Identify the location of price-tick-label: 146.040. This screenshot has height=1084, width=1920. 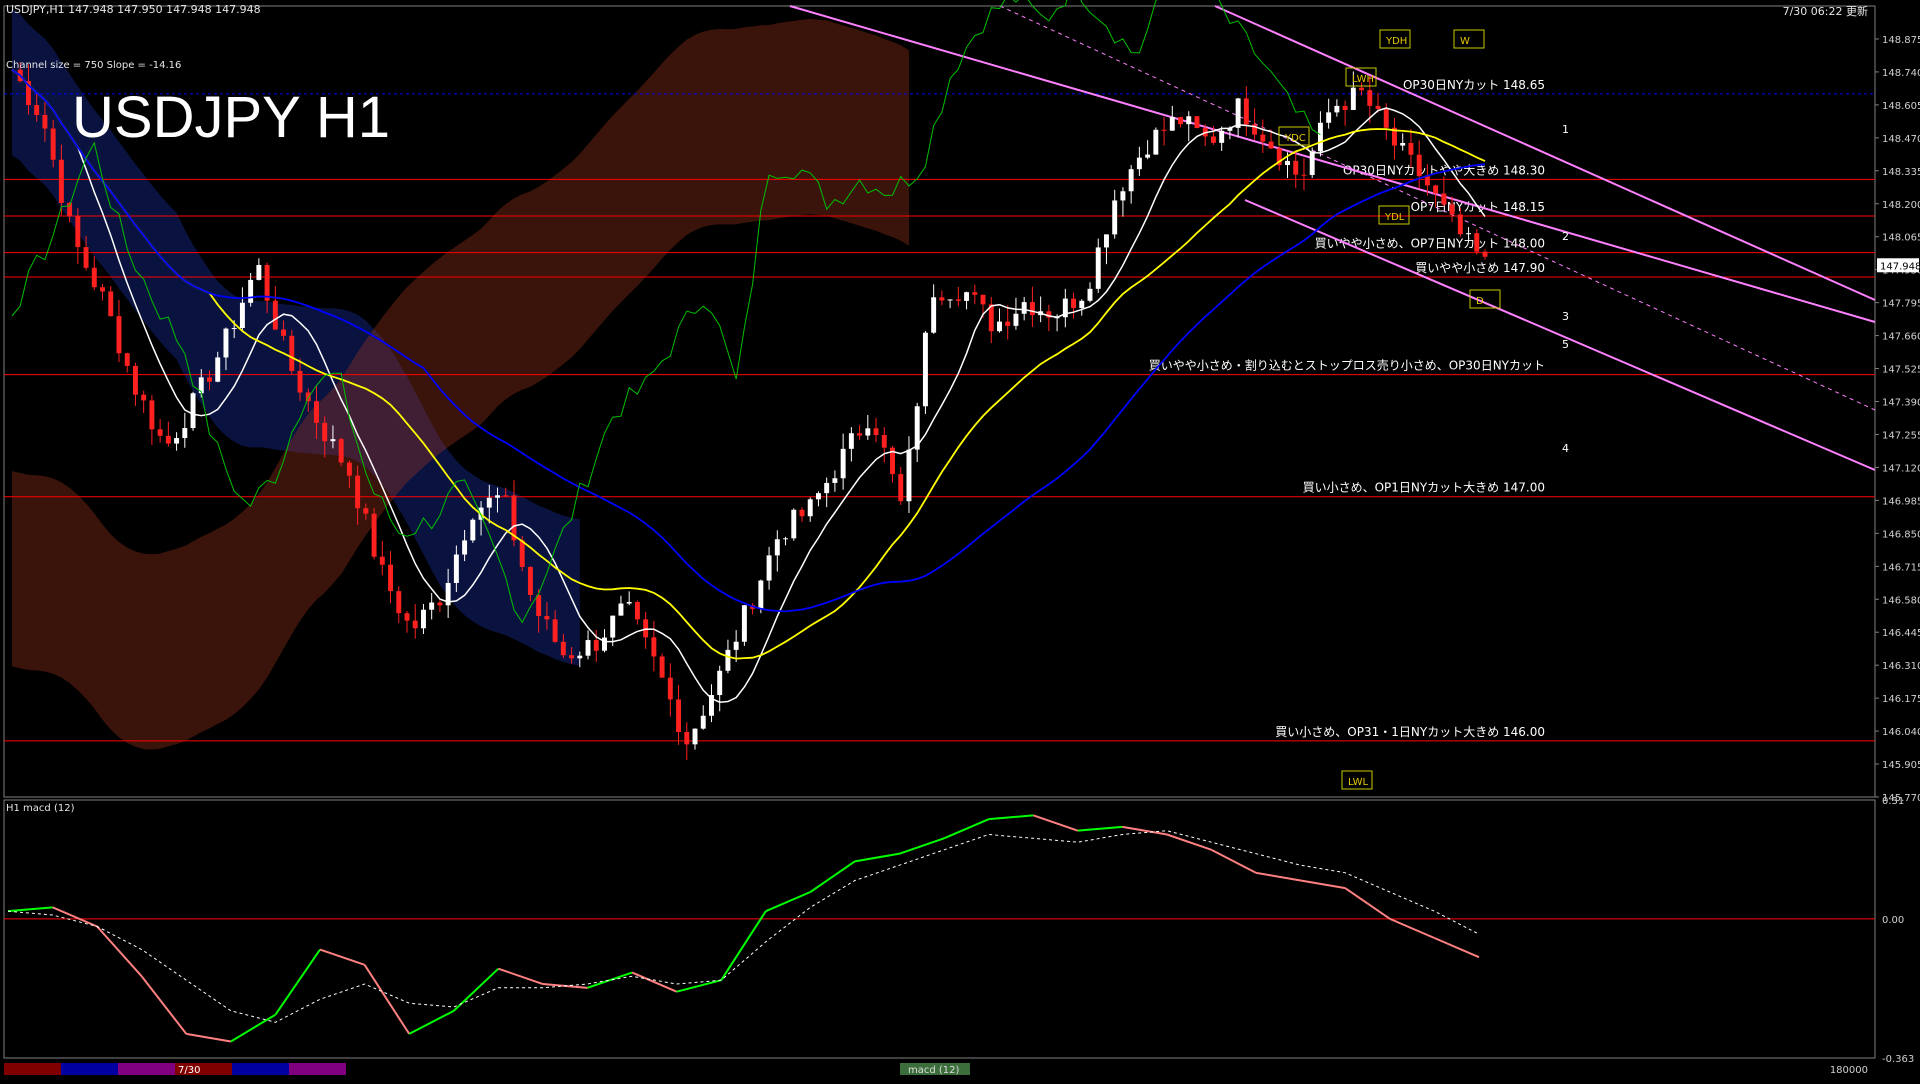
(1901, 732).